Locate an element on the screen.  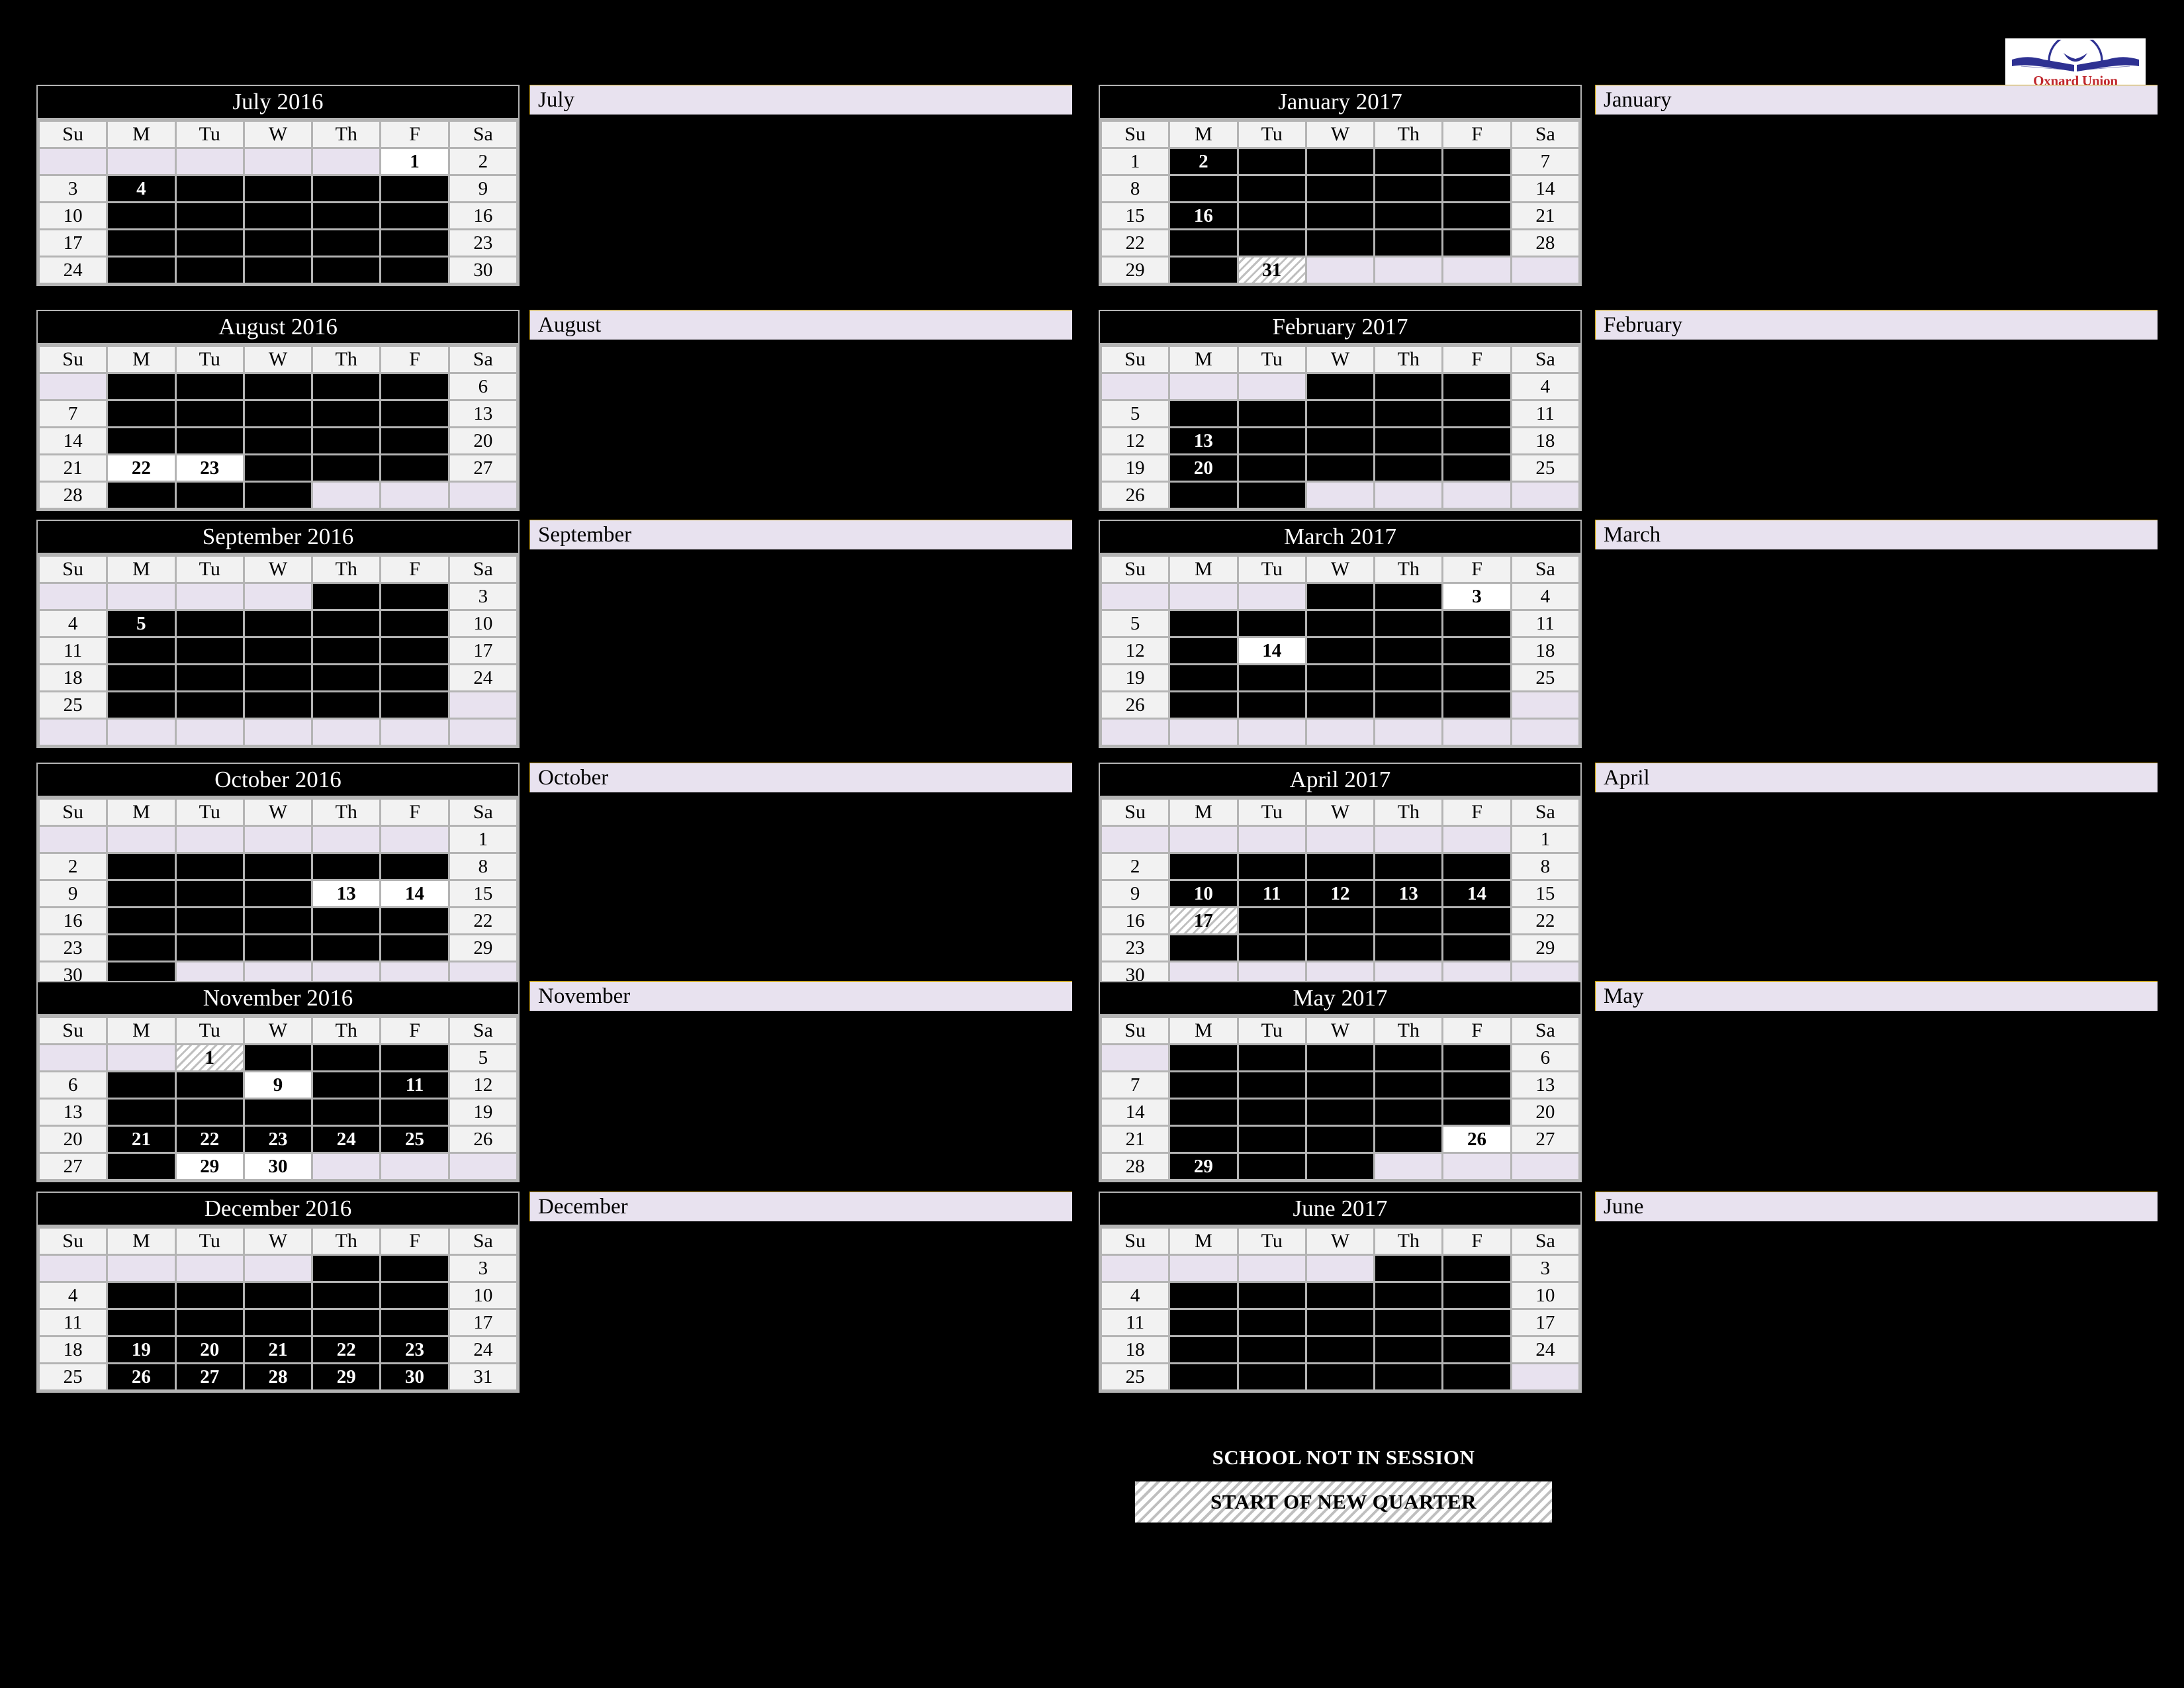
day-cell: 28 is located at coordinates (1545, 243).